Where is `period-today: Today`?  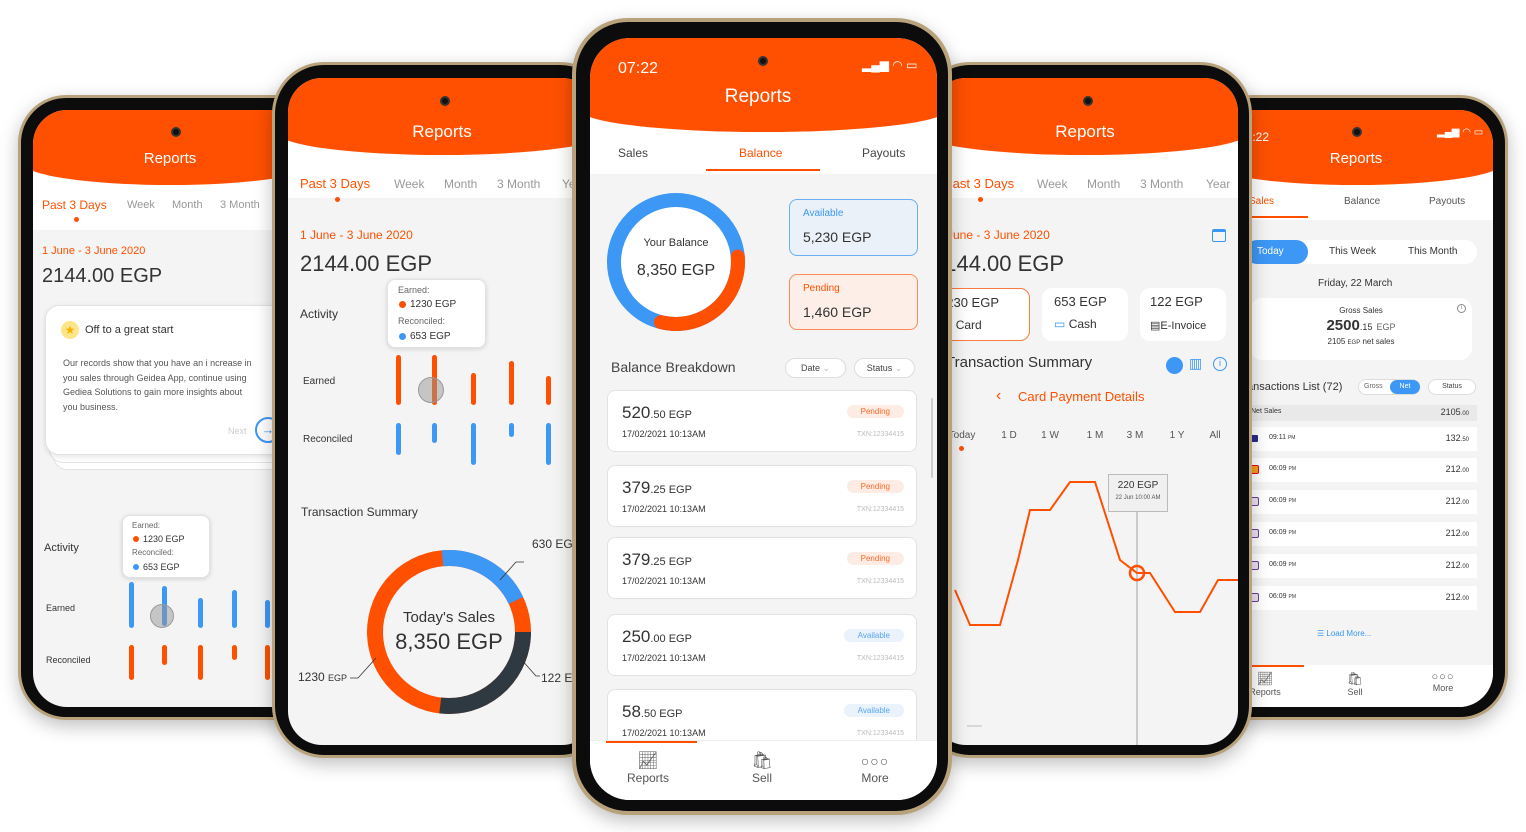
period-today: Today is located at coordinates (1276, 252).